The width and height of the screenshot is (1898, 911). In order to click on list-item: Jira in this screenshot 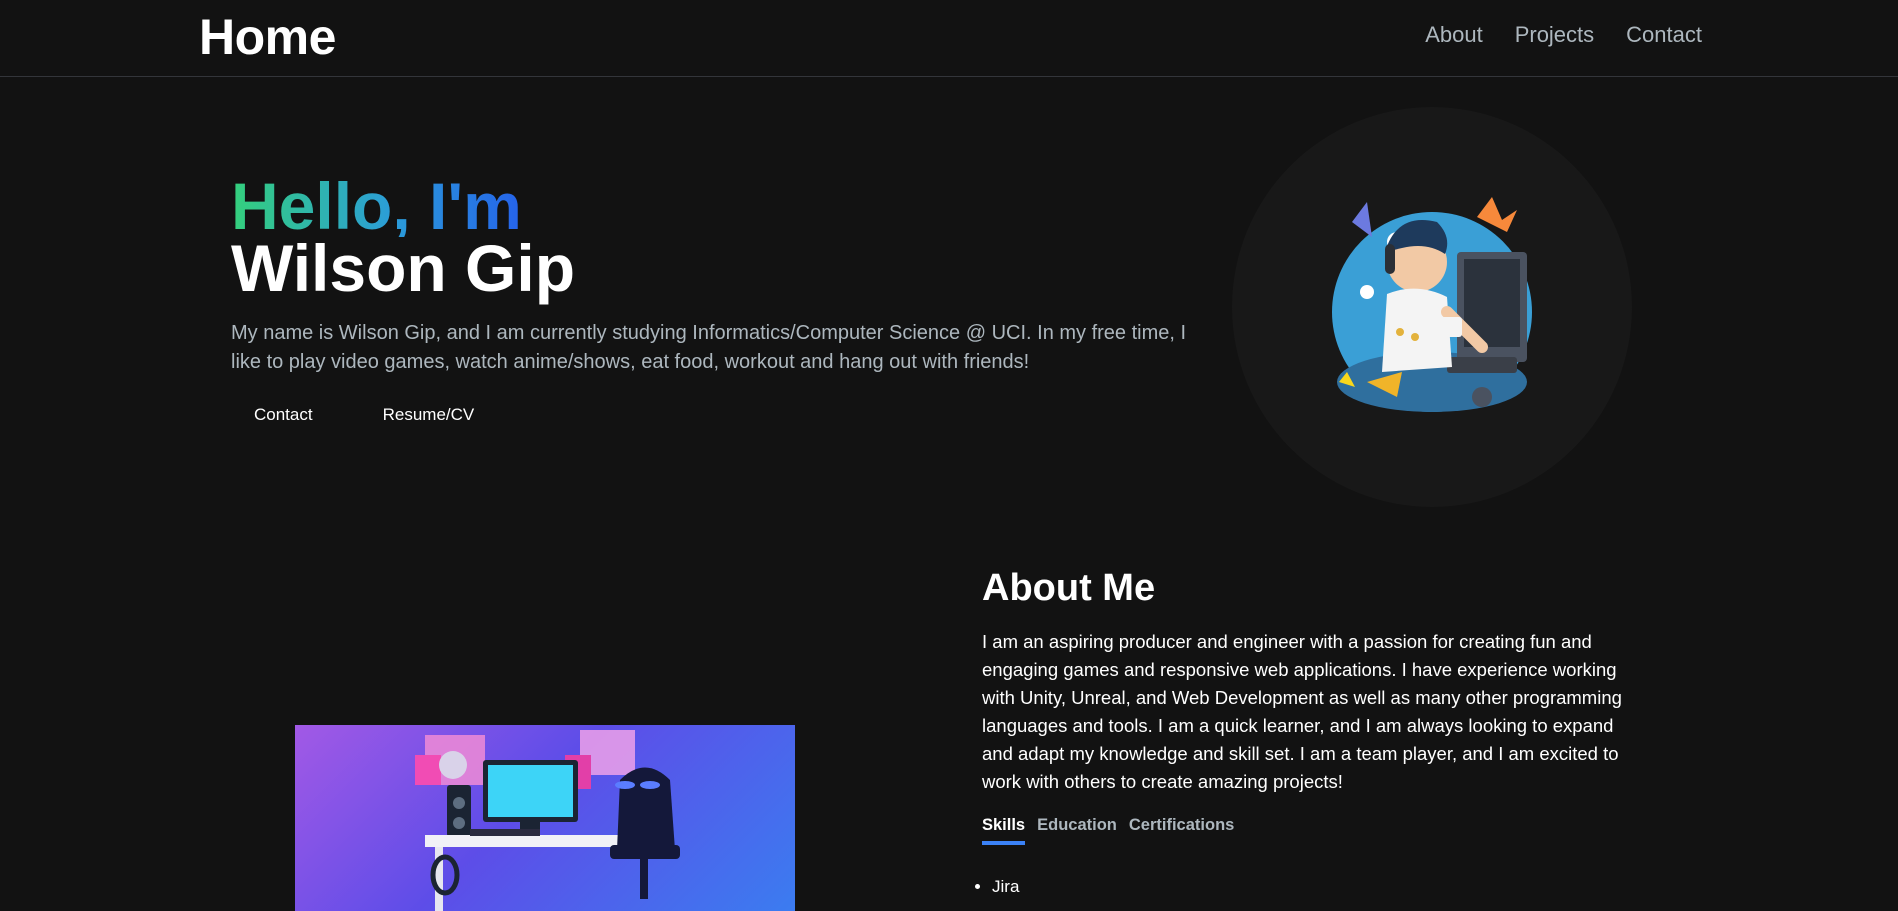, I will do `click(1307, 887)`.